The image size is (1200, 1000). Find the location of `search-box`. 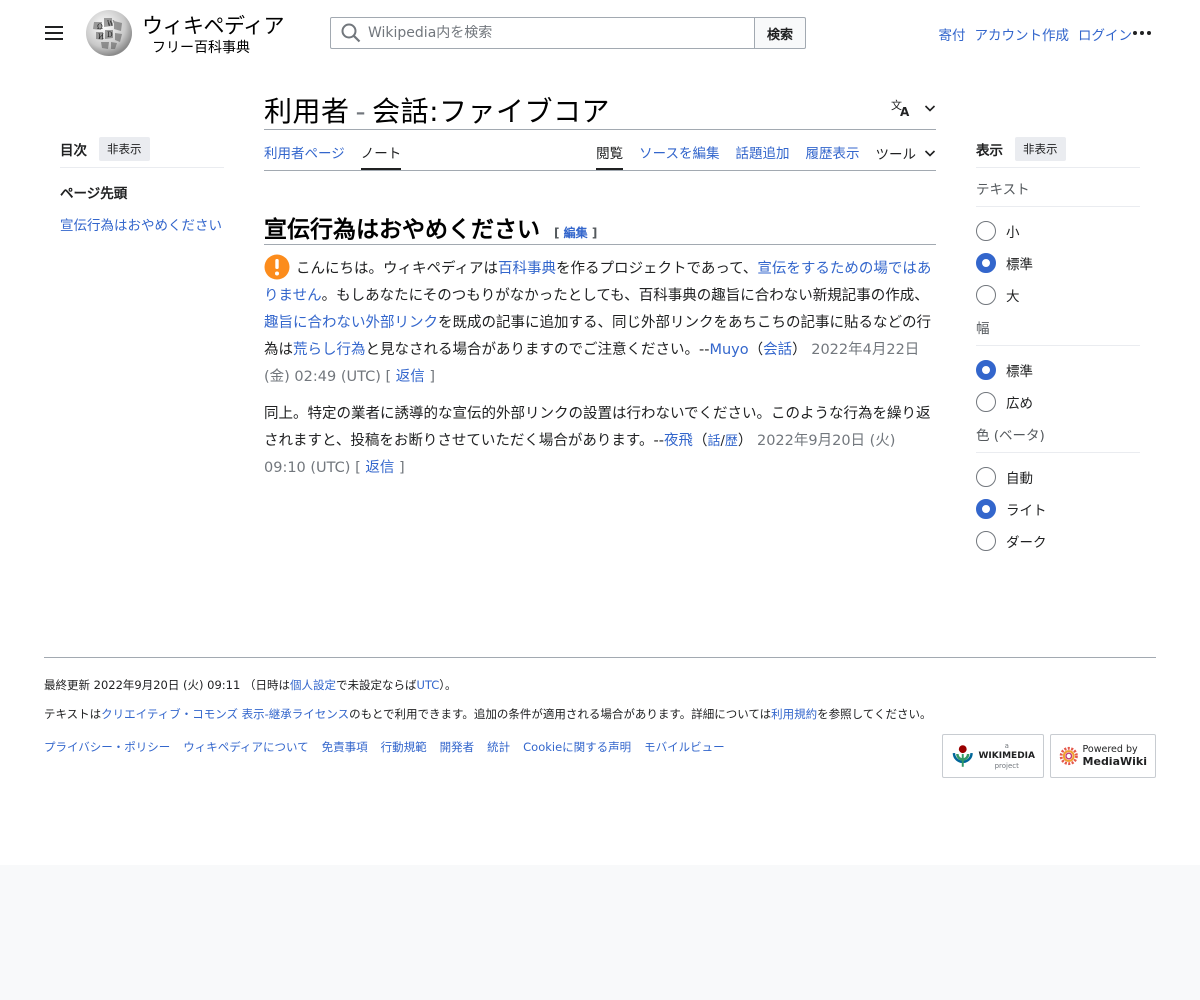

search-box is located at coordinates (542, 33).